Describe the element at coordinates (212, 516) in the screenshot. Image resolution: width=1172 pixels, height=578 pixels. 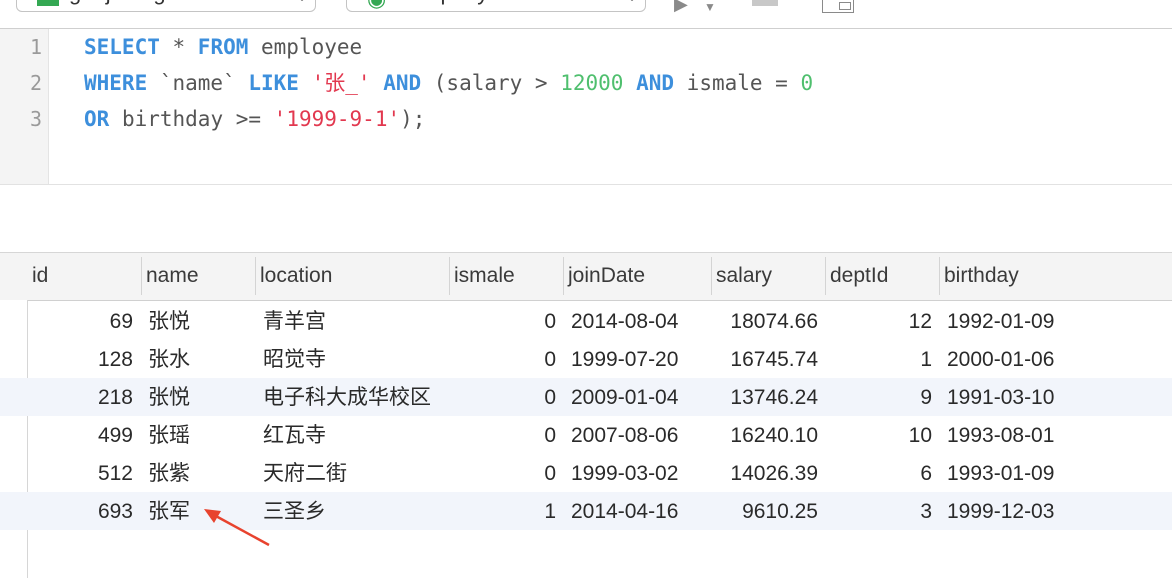
I see `annotation-arrow-head` at that location.